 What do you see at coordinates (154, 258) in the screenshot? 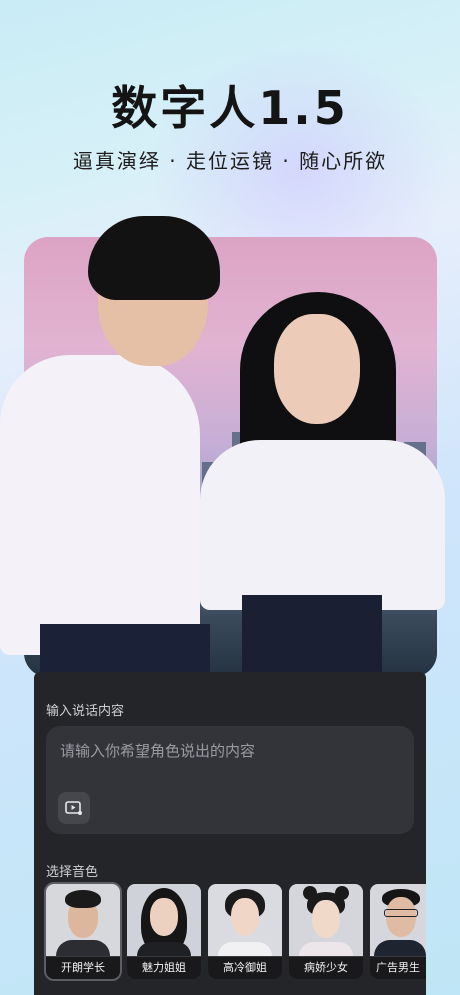
I see `boy-hair` at bounding box center [154, 258].